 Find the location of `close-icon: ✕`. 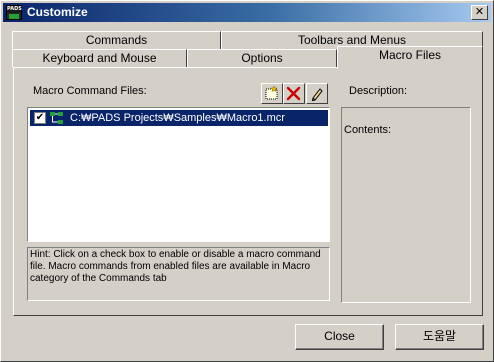

close-icon: ✕ is located at coordinates (479, 11).